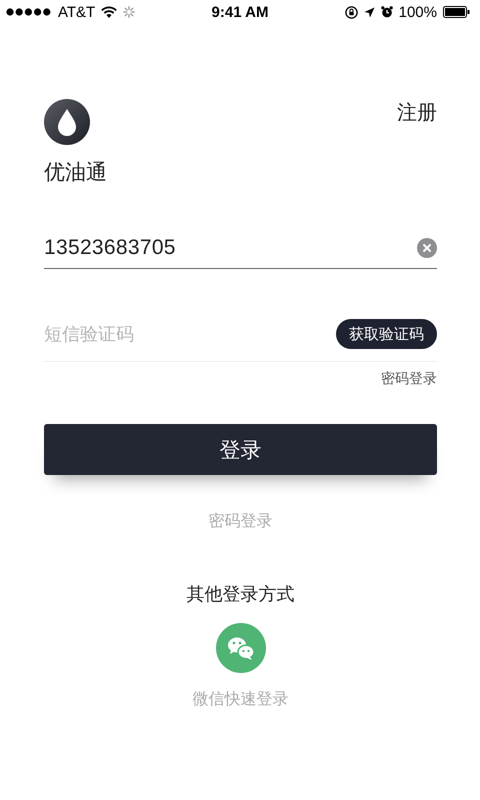 This screenshot has width=480, height=800. Describe the element at coordinates (67, 122) in the screenshot. I see `oil-drop-logo-icon` at that location.